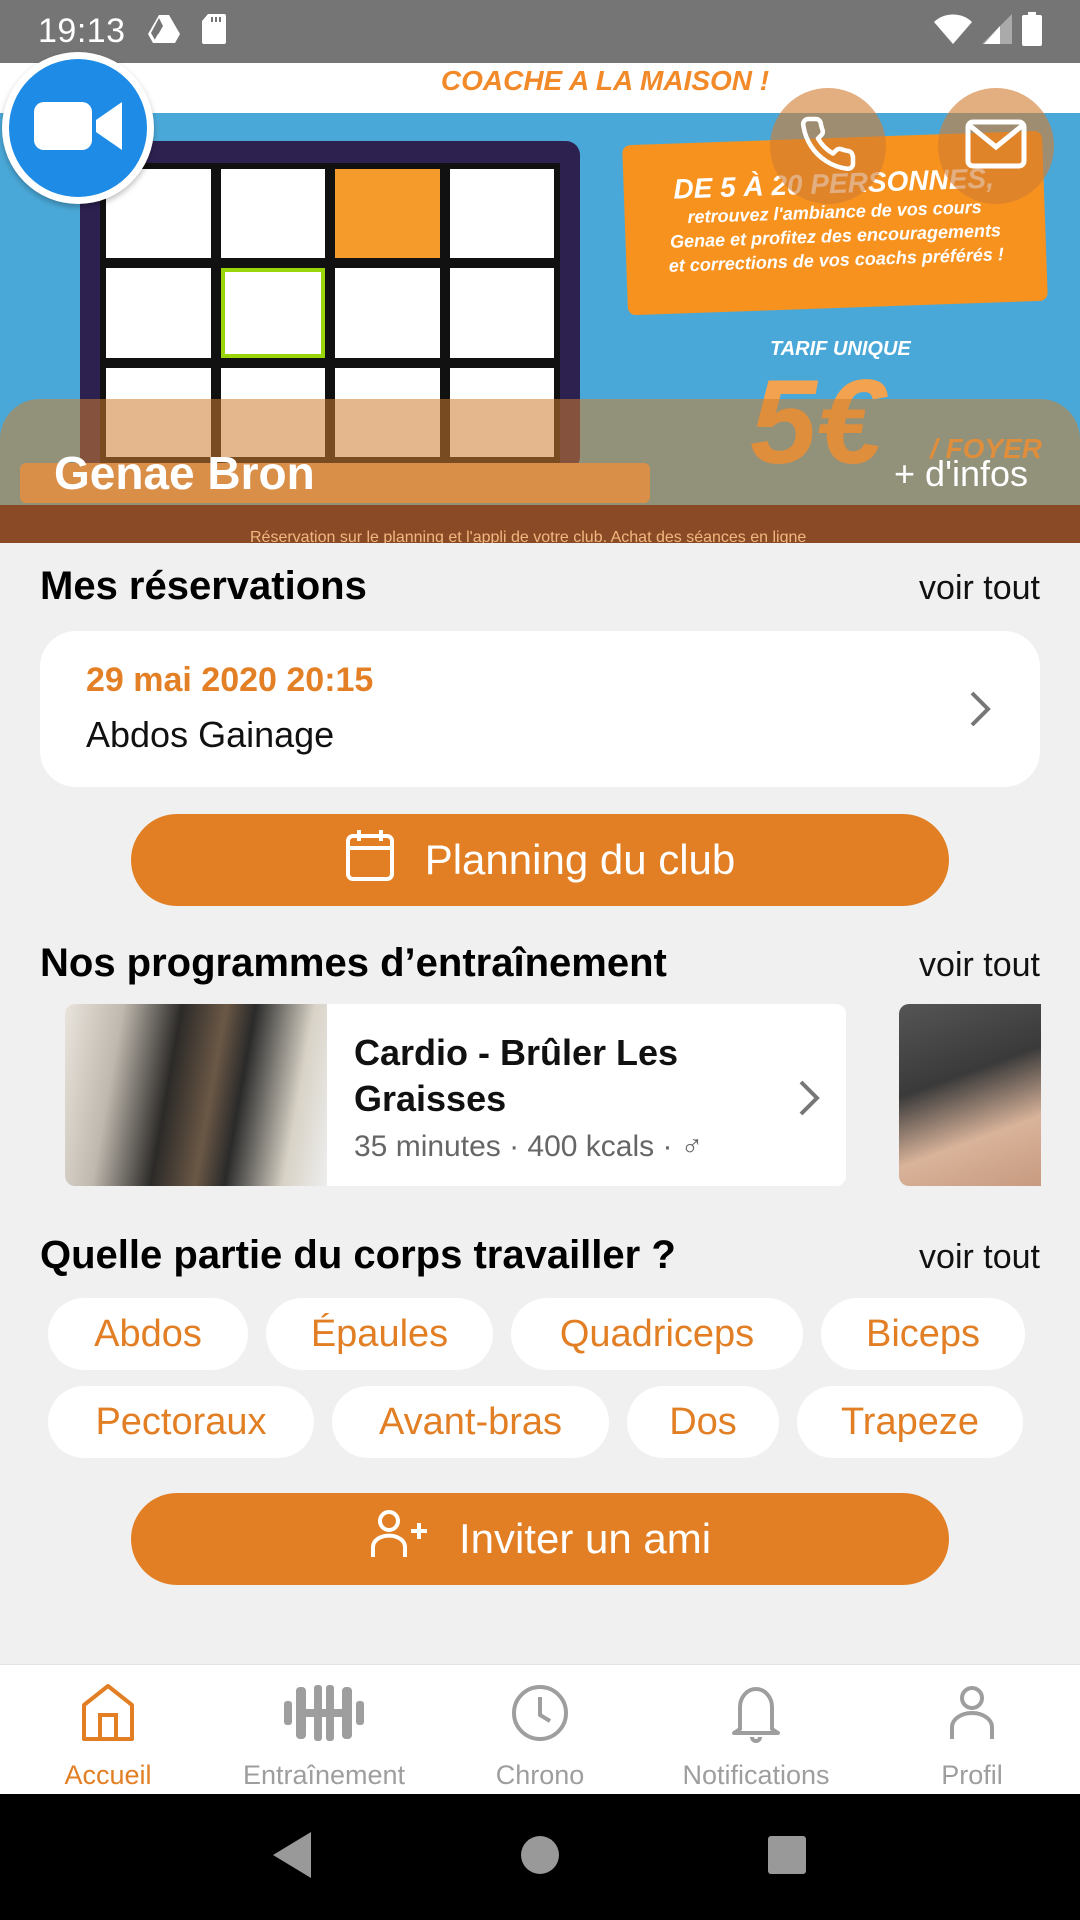 The image size is (1080, 1920). I want to click on tab-accueil: Accueil, so click(108, 1729).